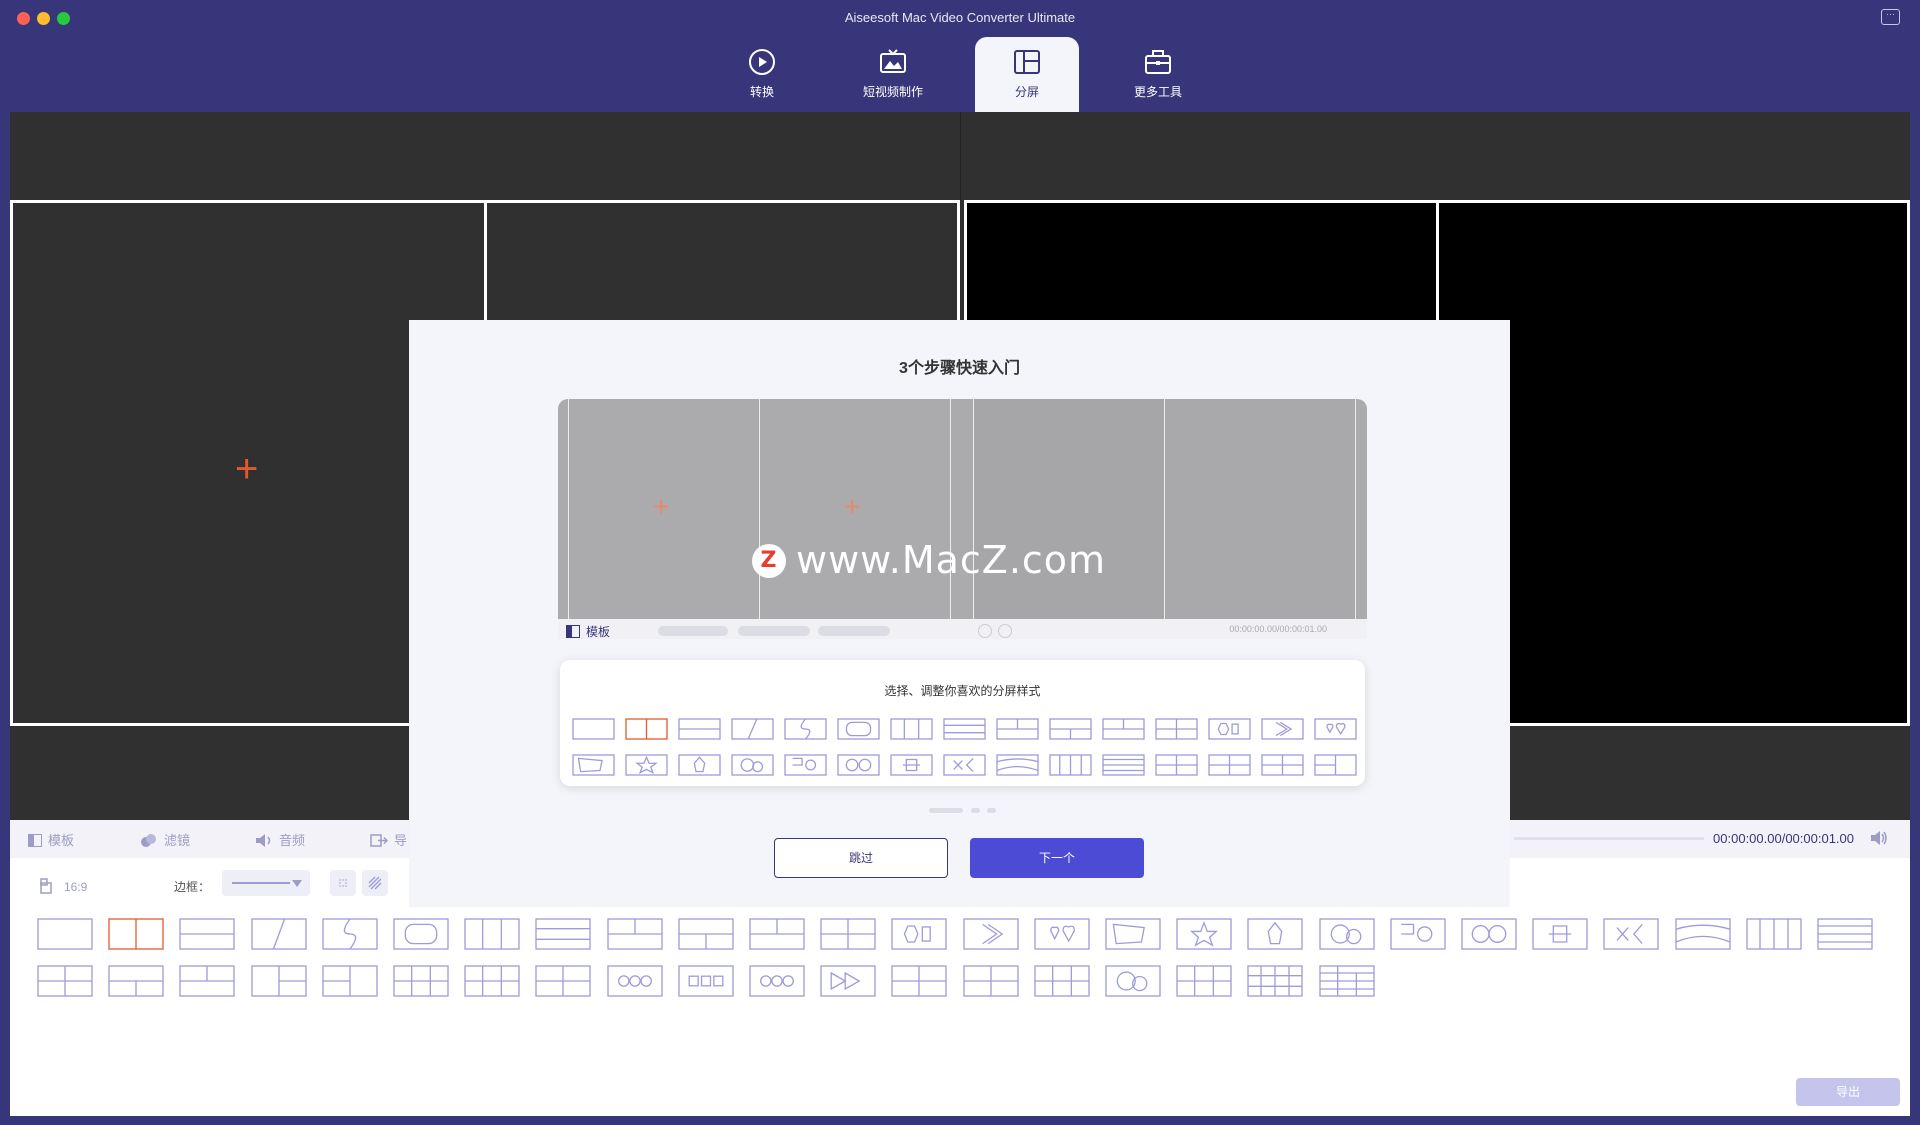  I want to click on tab-export: 导, so click(388, 839).